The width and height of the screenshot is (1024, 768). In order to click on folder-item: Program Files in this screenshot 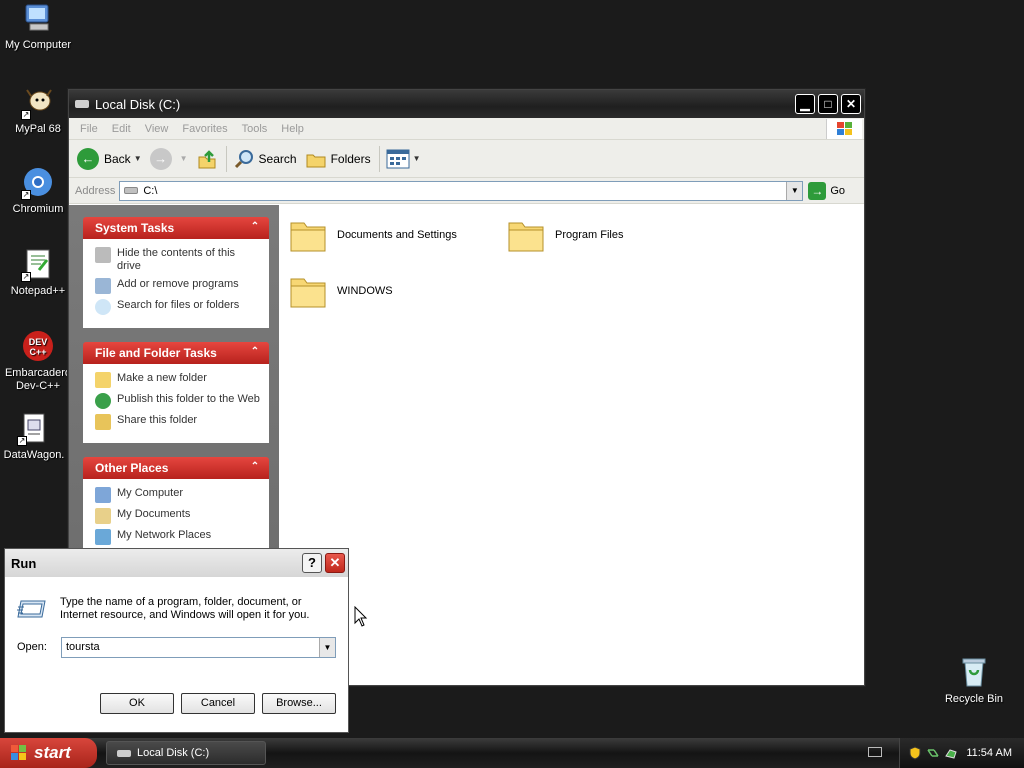, I will do `click(565, 235)`.